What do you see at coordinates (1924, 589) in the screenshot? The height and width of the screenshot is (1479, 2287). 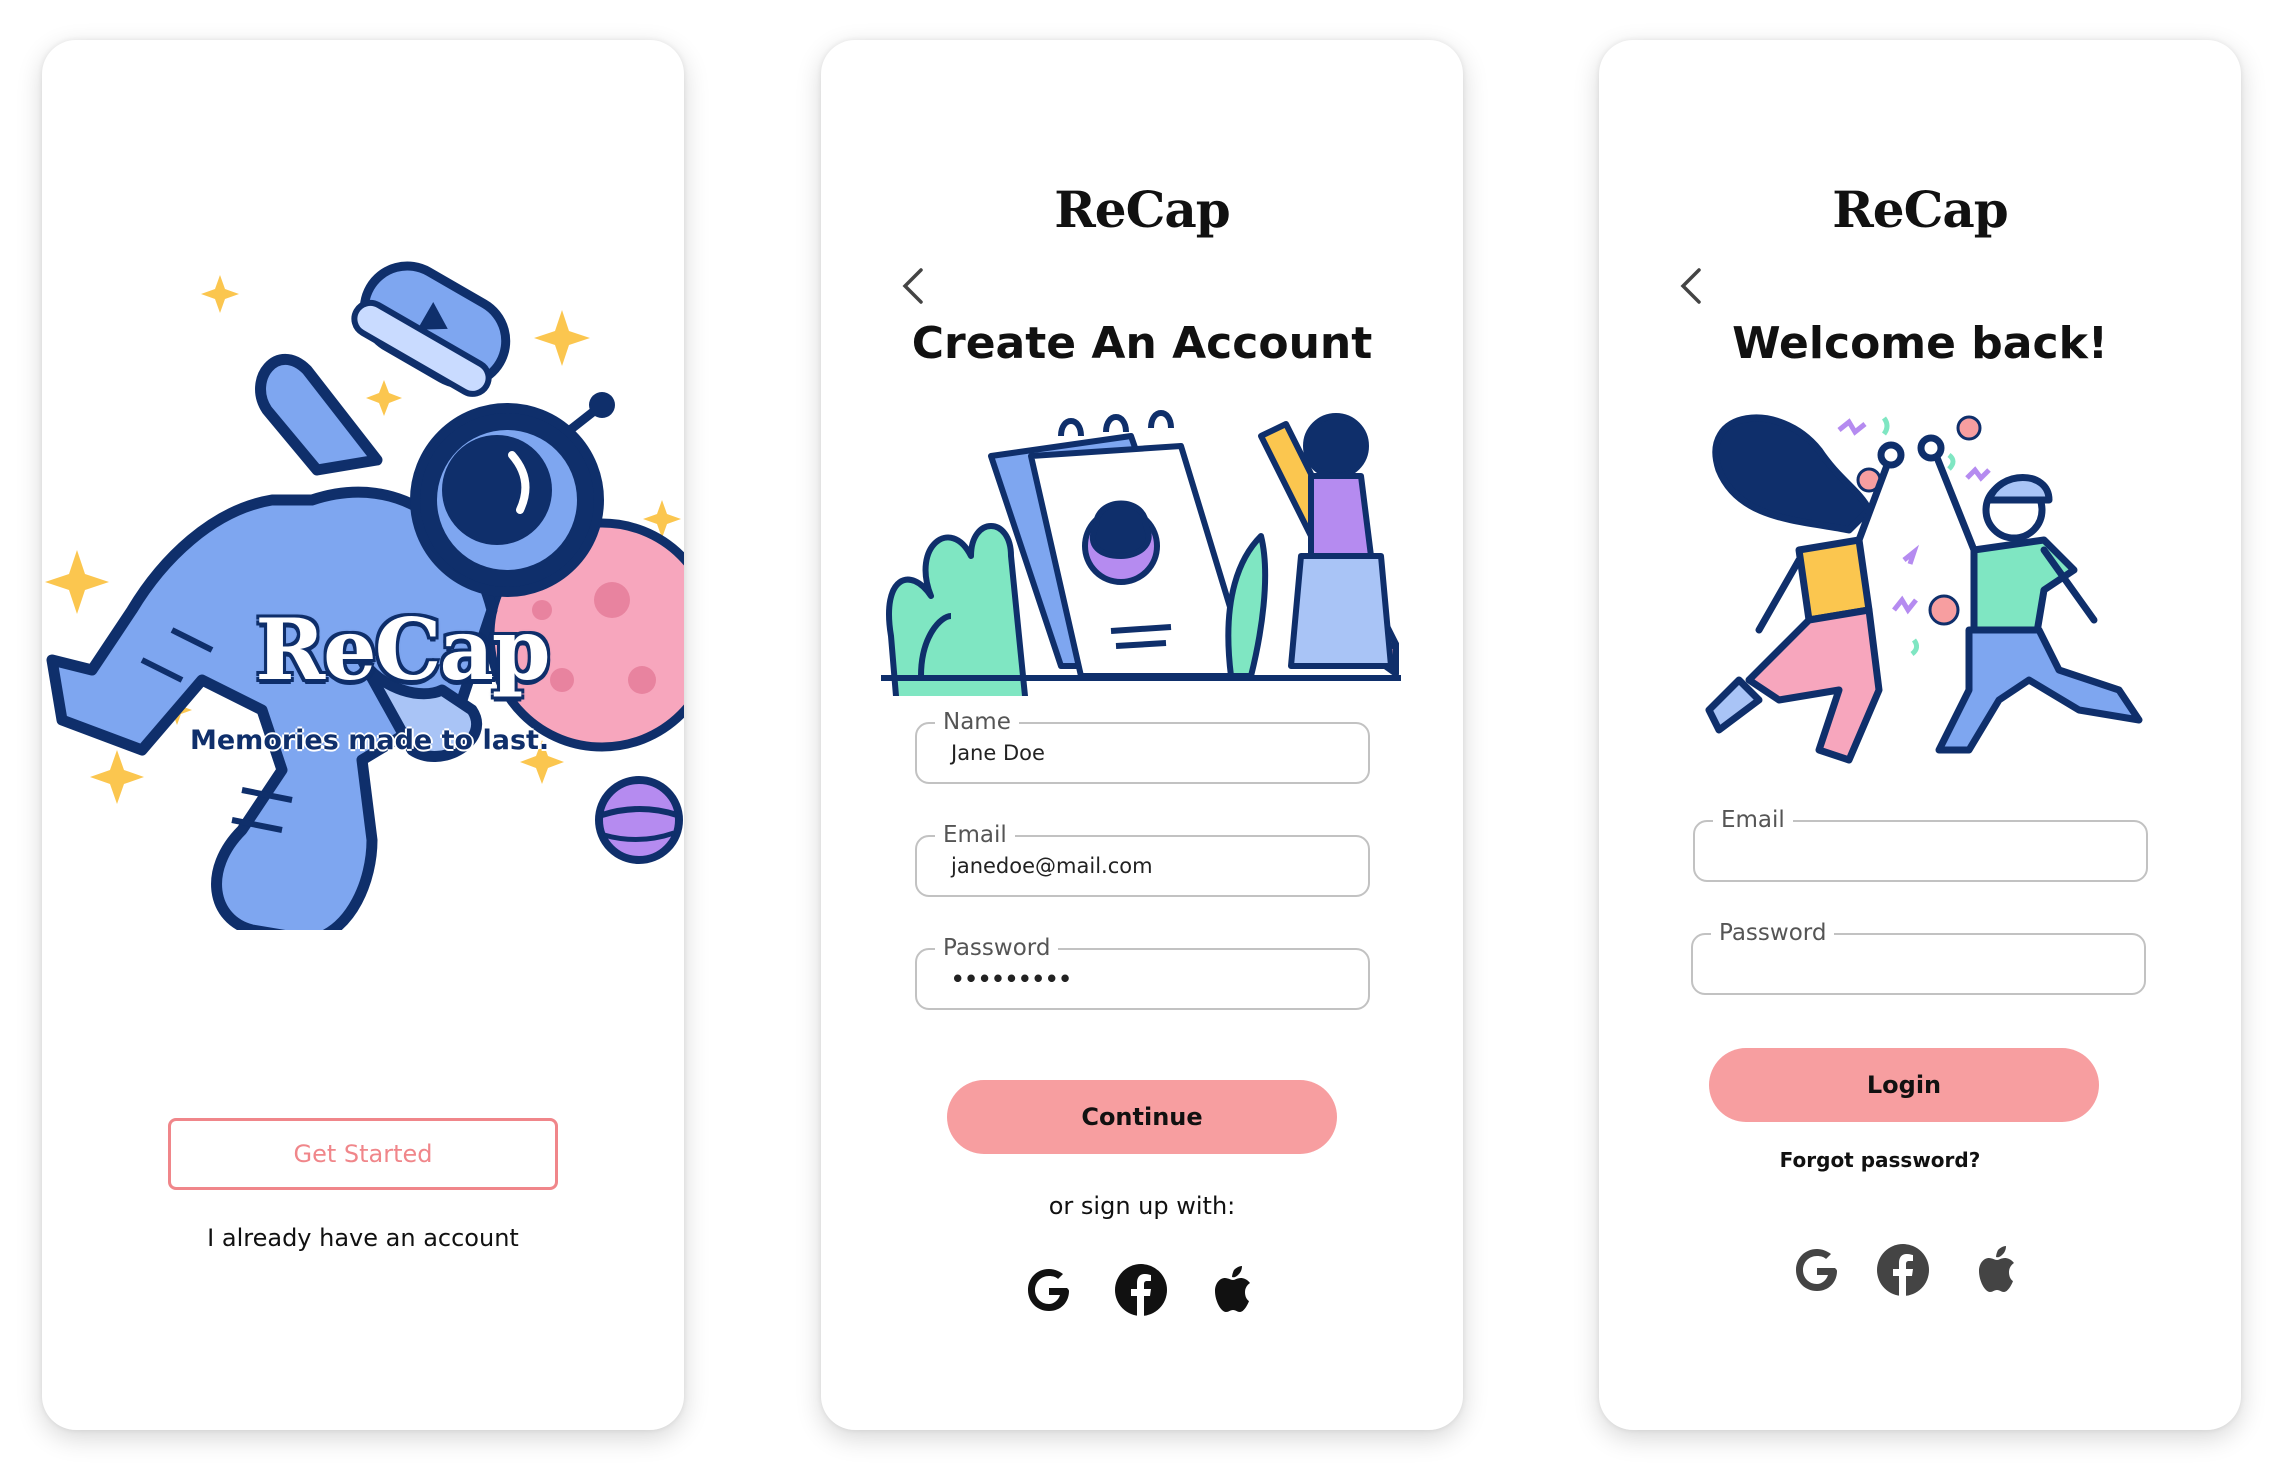 I see `high-five-illustration` at bounding box center [1924, 589].